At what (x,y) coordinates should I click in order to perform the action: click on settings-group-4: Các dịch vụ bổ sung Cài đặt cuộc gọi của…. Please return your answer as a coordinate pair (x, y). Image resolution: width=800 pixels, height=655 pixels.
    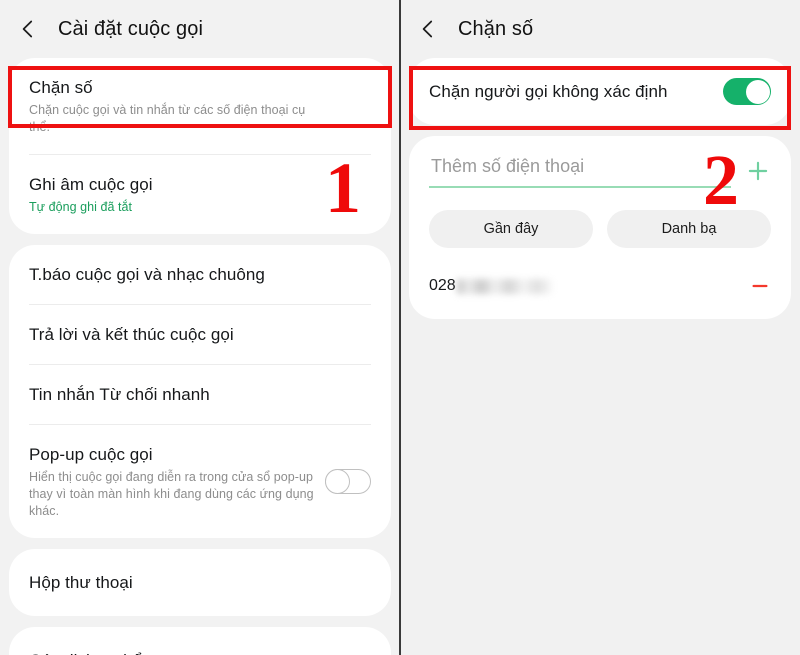
    Looking at the image, I should click on (200, 641).